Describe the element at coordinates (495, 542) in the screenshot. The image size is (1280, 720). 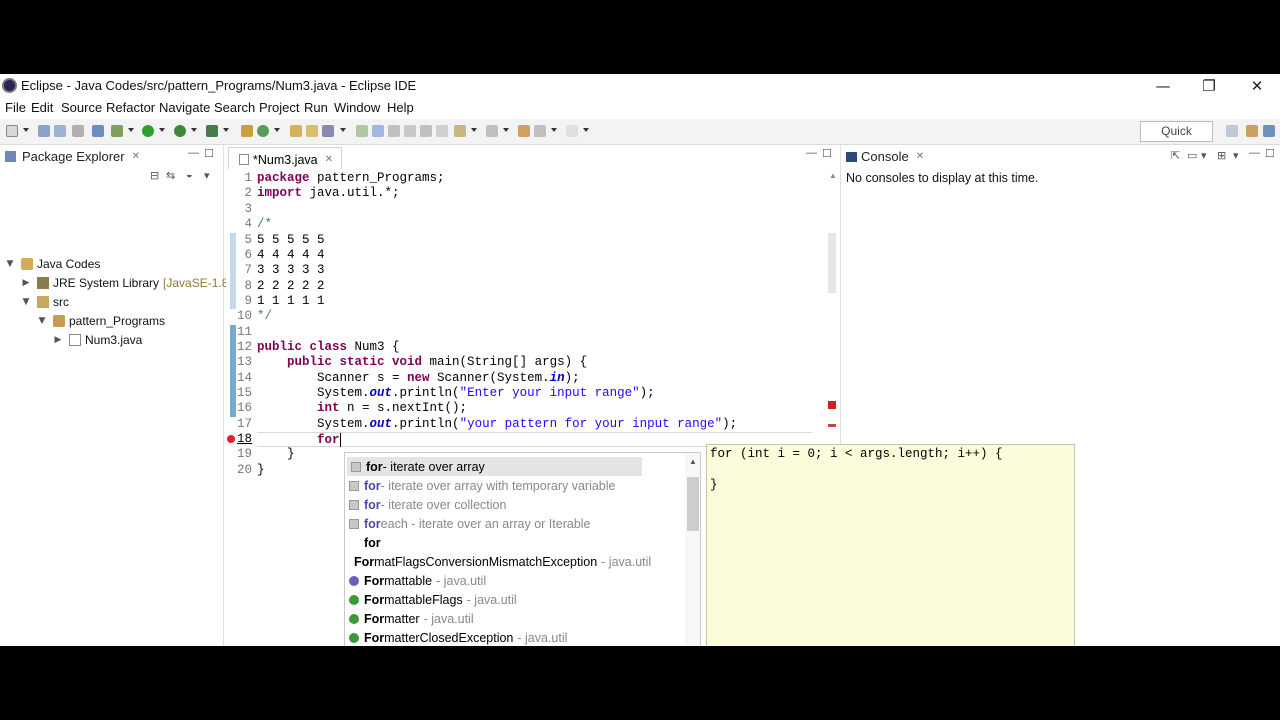
I see `assist-item: for` at that location.